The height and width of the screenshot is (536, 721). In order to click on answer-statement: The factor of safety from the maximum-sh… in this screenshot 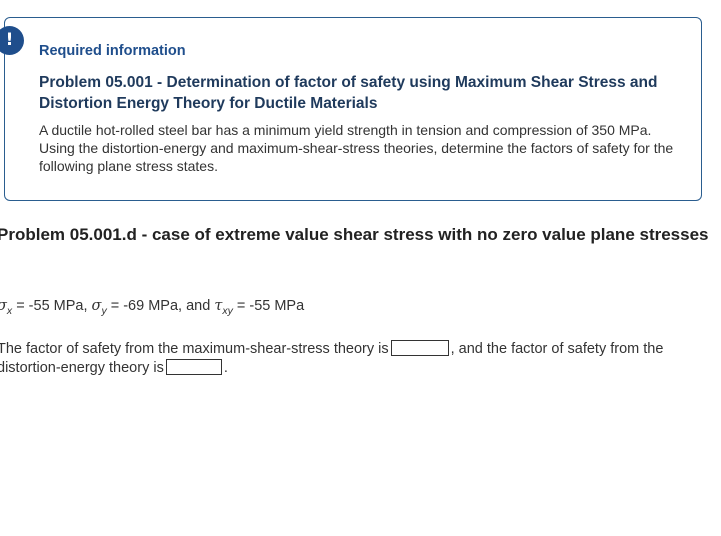, I will do `click(357, 359)`.